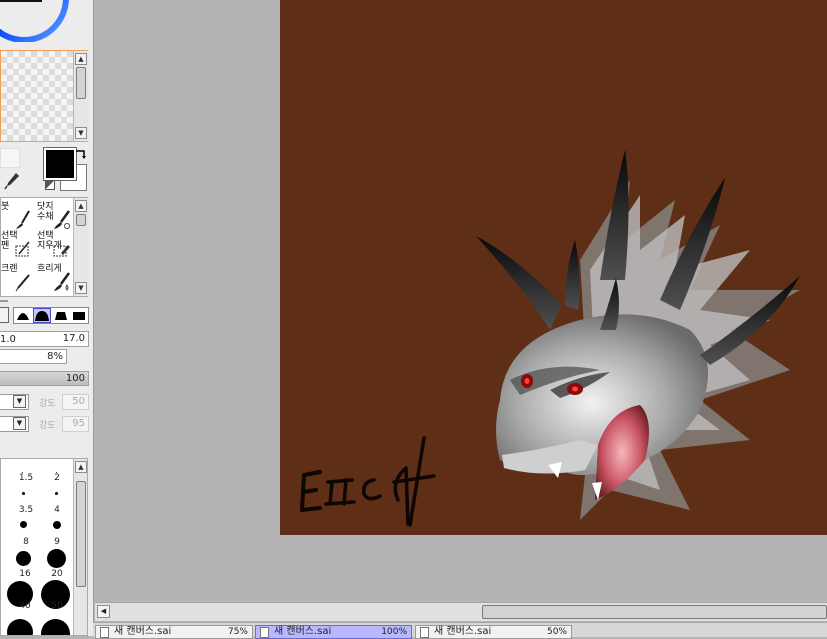  Describe the element at coordinates (44, 339) in the screenshot. I see `brush-size-field: 1.0 17.0` at that location.